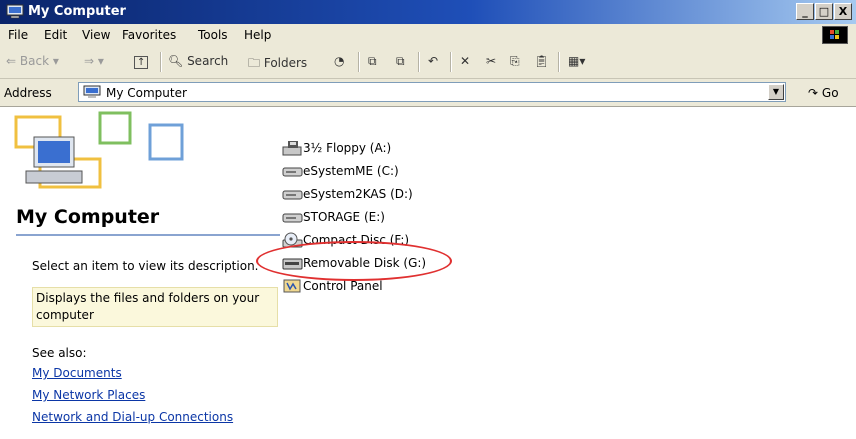 The width and height of the screenshot is (856, 439). I want to click on history-button: ◔, so click(339, 61).